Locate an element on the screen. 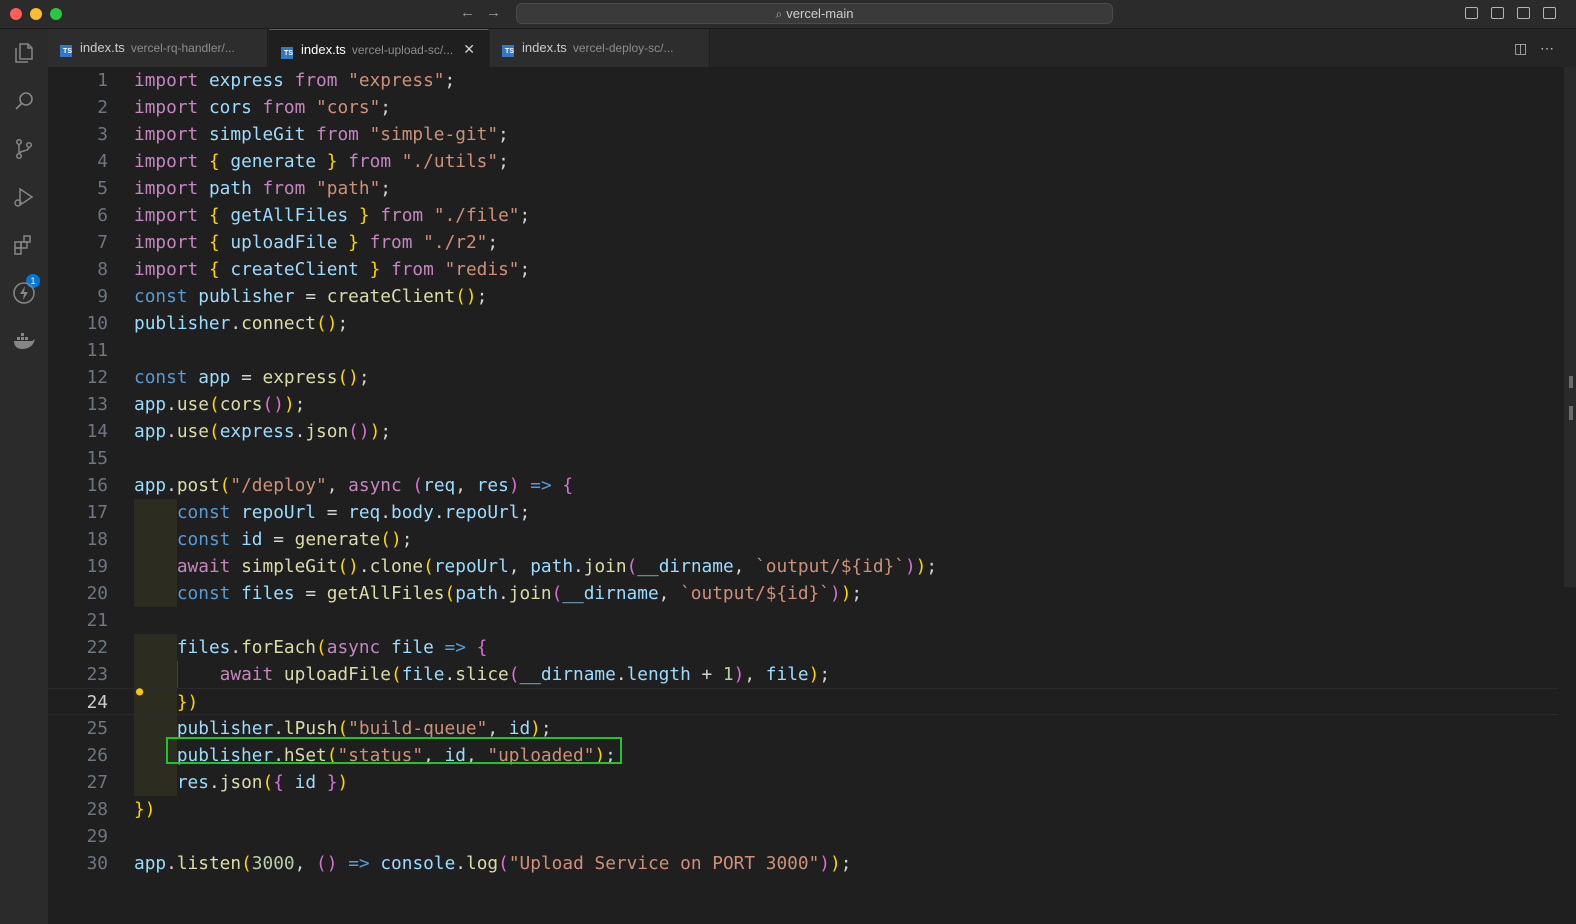 This screenshot has height=924, width=1576. code-line: 28}) is located at coordinates (803, 809).